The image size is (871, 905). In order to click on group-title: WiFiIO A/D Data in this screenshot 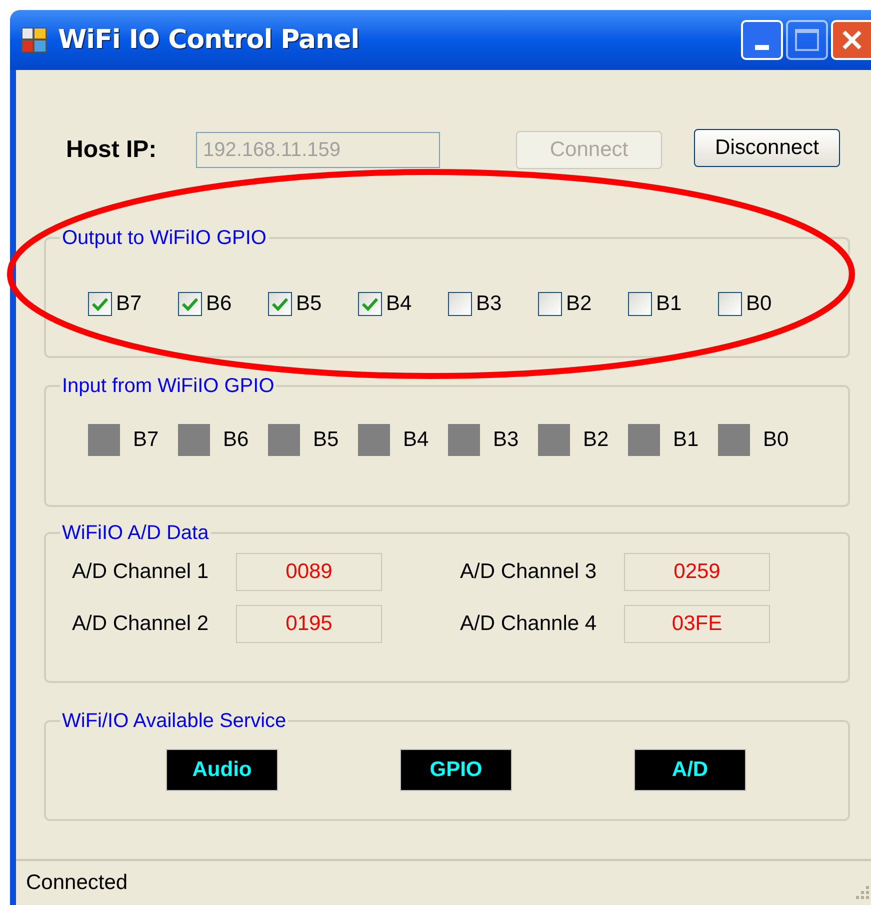, I will do `click(135, 533)`.